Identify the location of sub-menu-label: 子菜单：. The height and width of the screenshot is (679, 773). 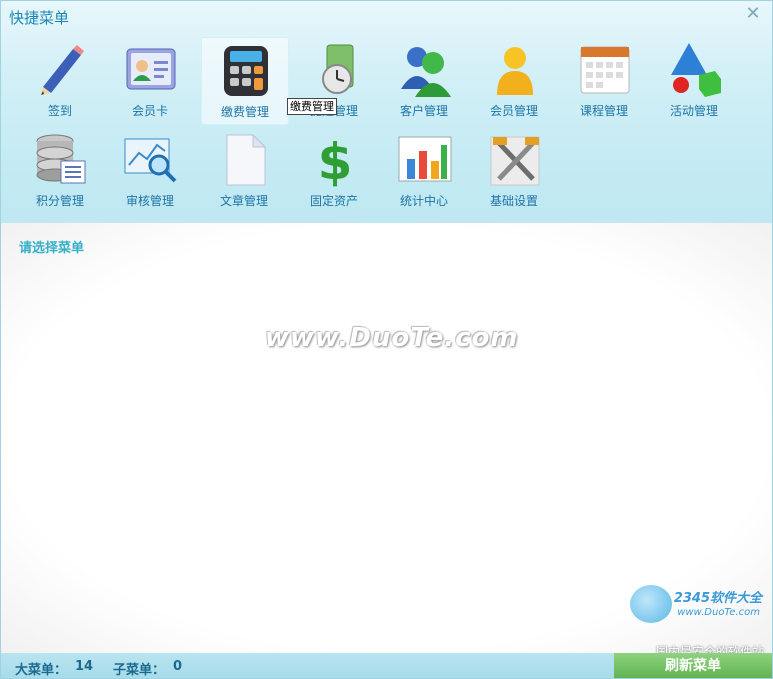
(139, 670).